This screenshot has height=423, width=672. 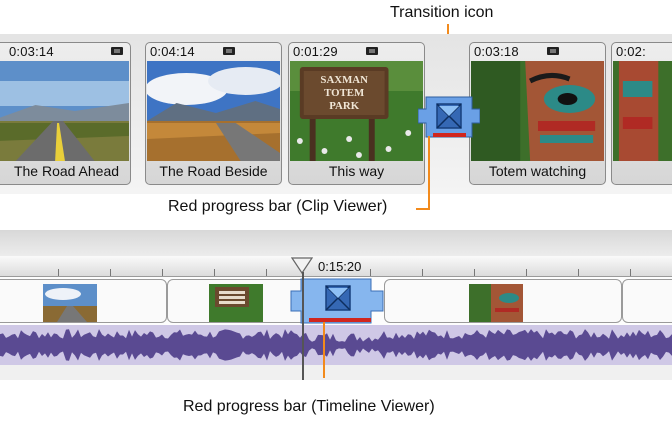 What do you see at coordinates (356, 171) in the screenshot?
I see `clip-title: This way` at bounding box center [356, 171].